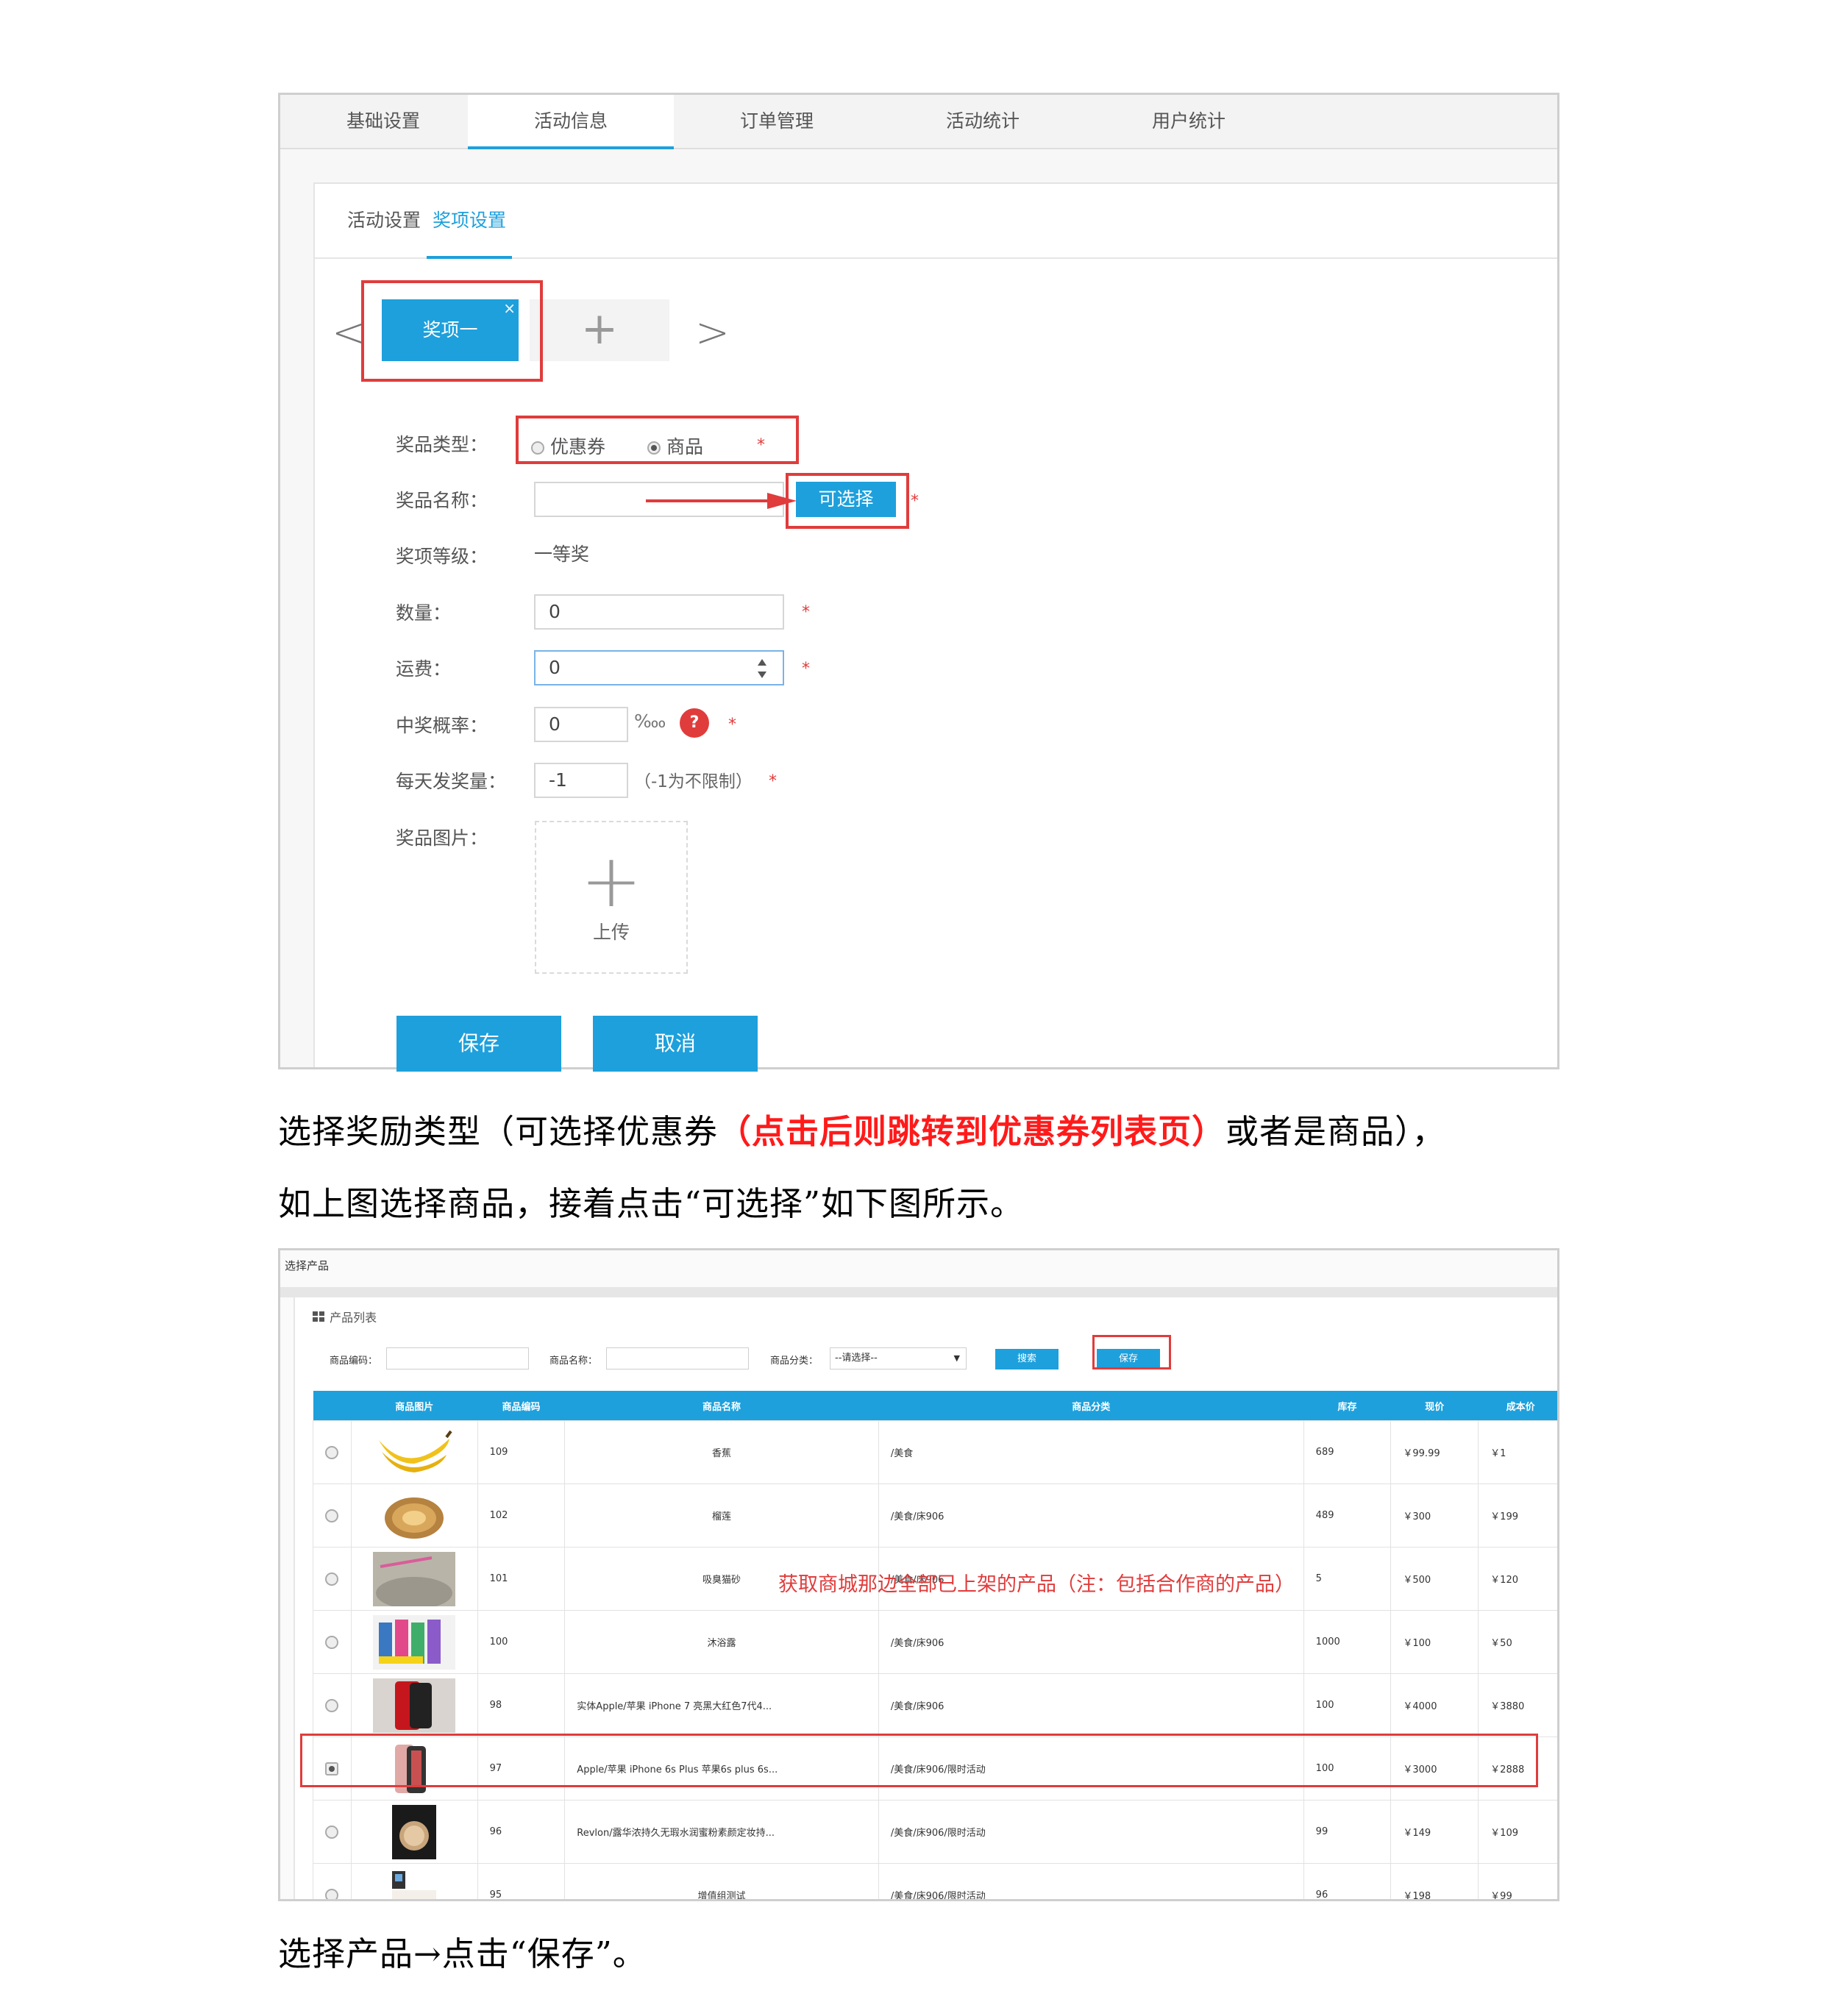 The height and width of the screenshot is (2016, 1825). What do you see at coordinates (383, 121) in the screenshot?
I see `tab-basic-settings: 基础设置` at bounding box center [383, 121].